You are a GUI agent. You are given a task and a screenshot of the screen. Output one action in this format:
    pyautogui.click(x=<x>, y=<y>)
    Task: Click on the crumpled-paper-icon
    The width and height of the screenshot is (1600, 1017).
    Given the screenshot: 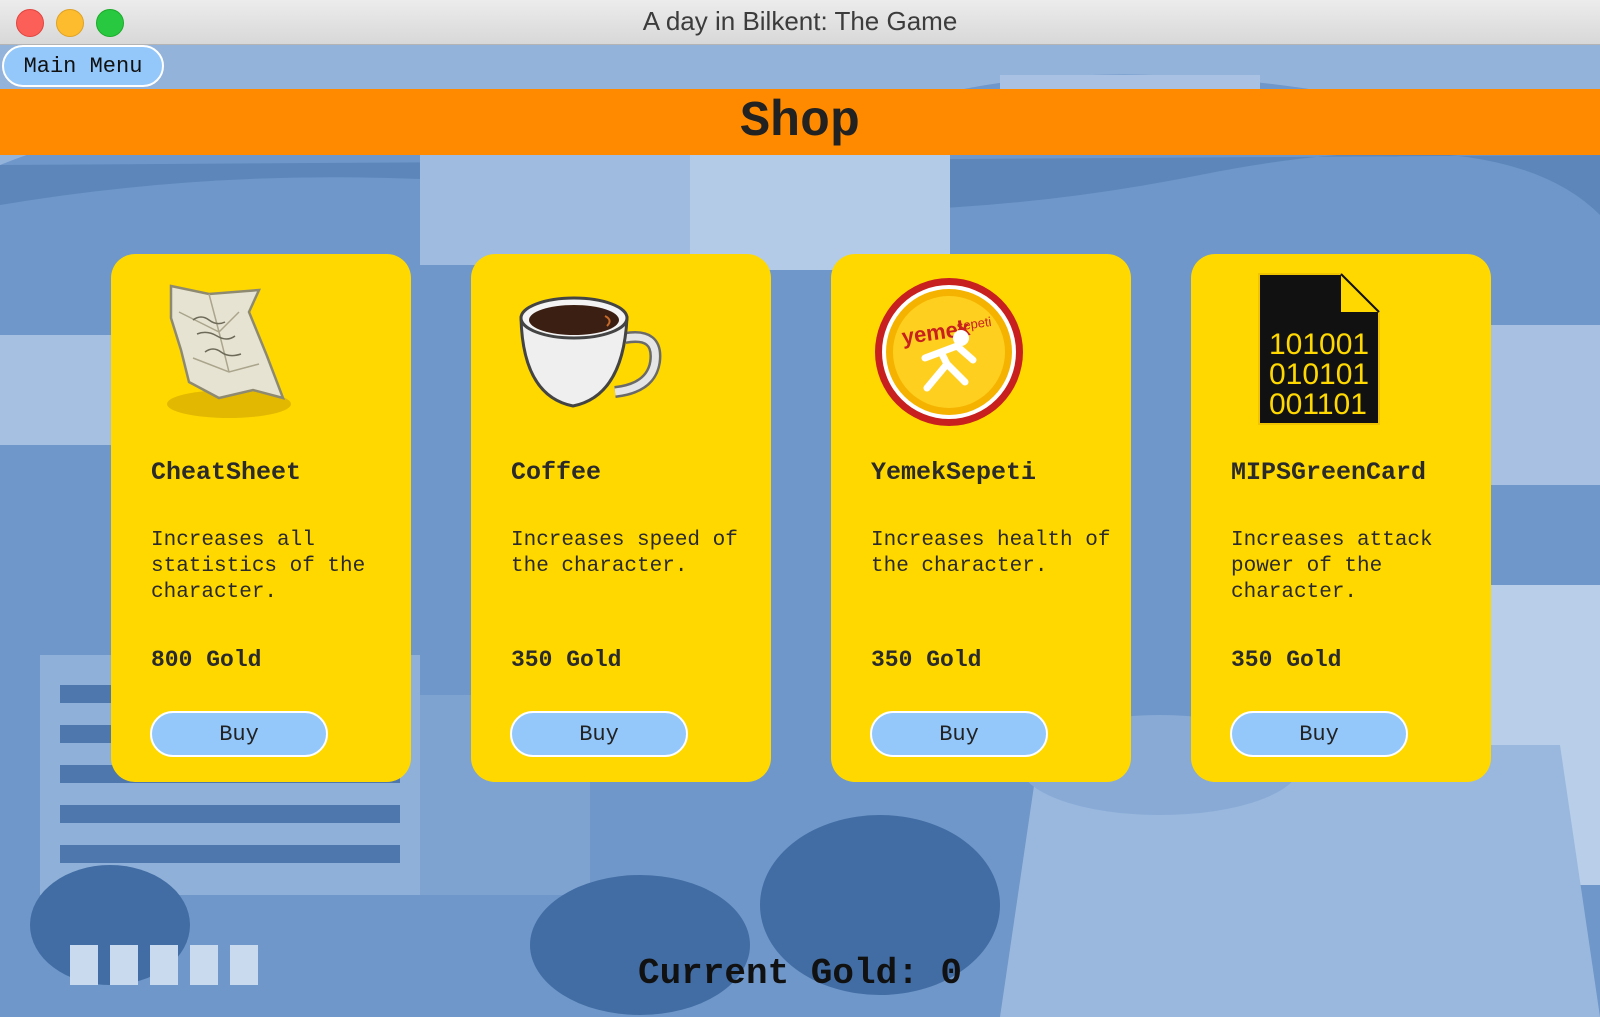 What is the action you would take?
    pyautogui.click(x=229, y=351)
    